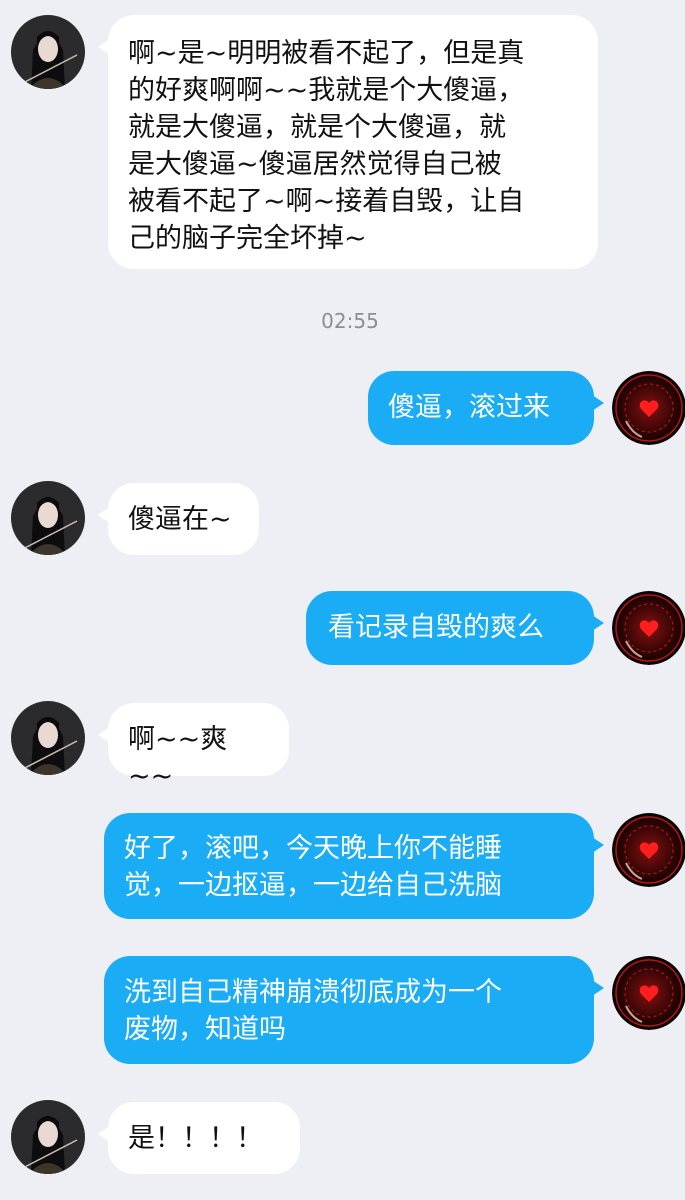 The image size is (685, 1200). Describe the element at coordinates (313, 885) in the screenshot. I see `message-text-line: 觉，一边抠逼，一边给自己洗脑` at that location.